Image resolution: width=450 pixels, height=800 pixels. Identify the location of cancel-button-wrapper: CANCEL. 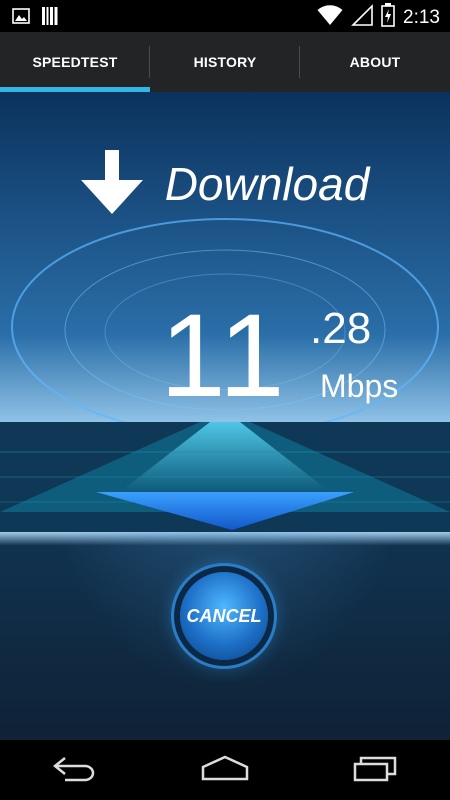
(224, 616).